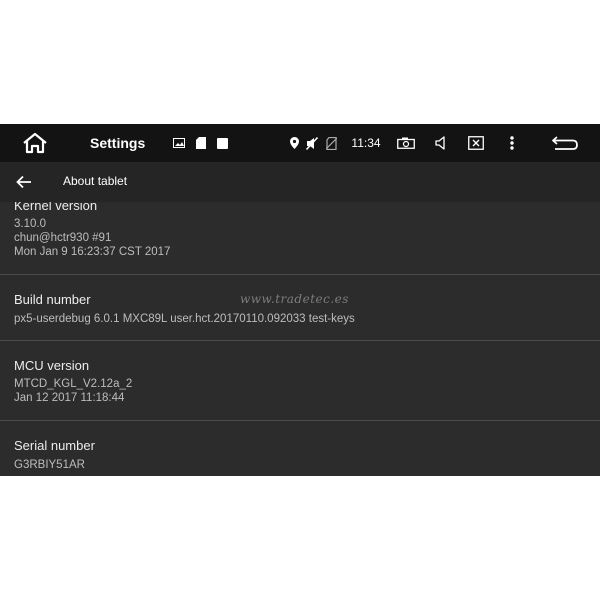 The image size is (600, 600). What do you see at coordinates (179, 143) in the screenshot?
I see `image-icon` at bounding box center [179, 143].